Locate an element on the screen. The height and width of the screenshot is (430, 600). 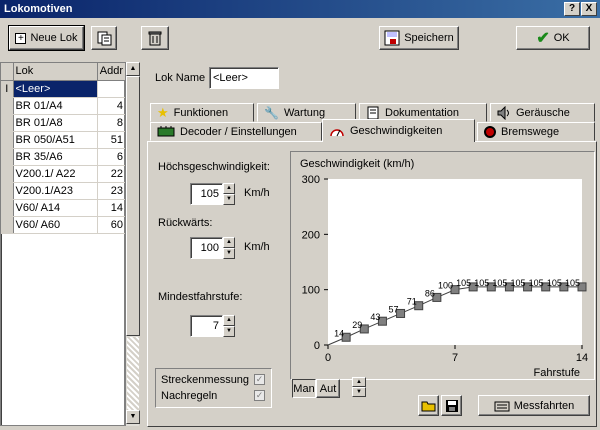
row-addr: 51 is located at coordinates (112, 140).